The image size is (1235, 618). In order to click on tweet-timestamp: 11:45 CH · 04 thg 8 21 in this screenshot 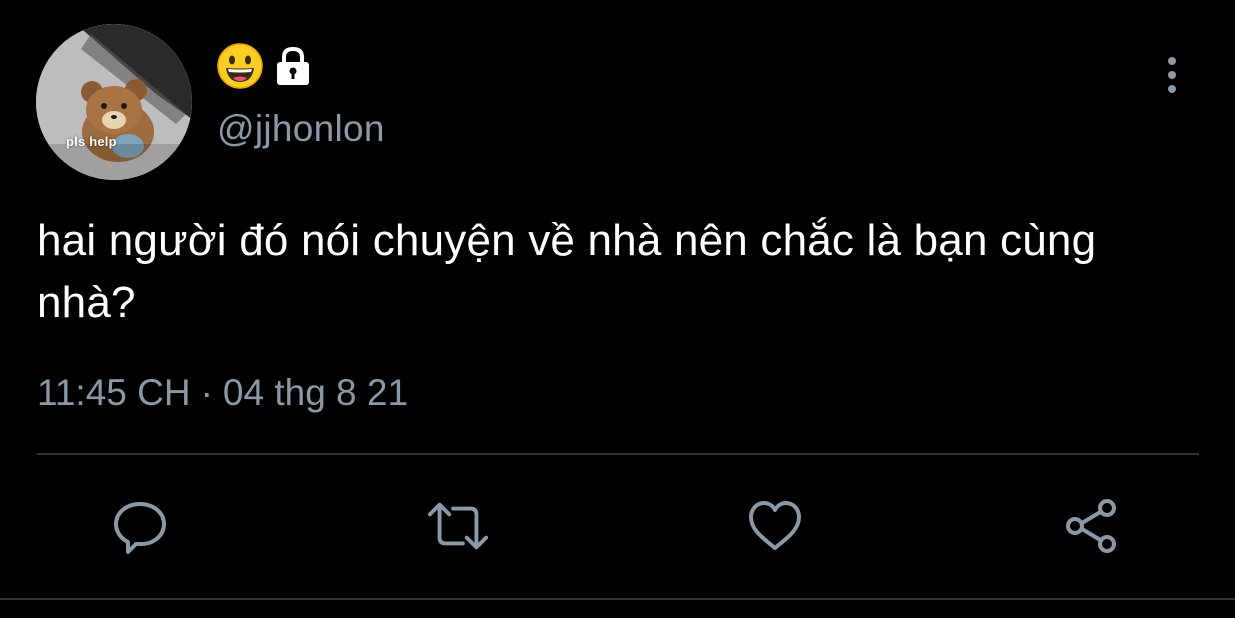, I will do `click(222, 393)`.